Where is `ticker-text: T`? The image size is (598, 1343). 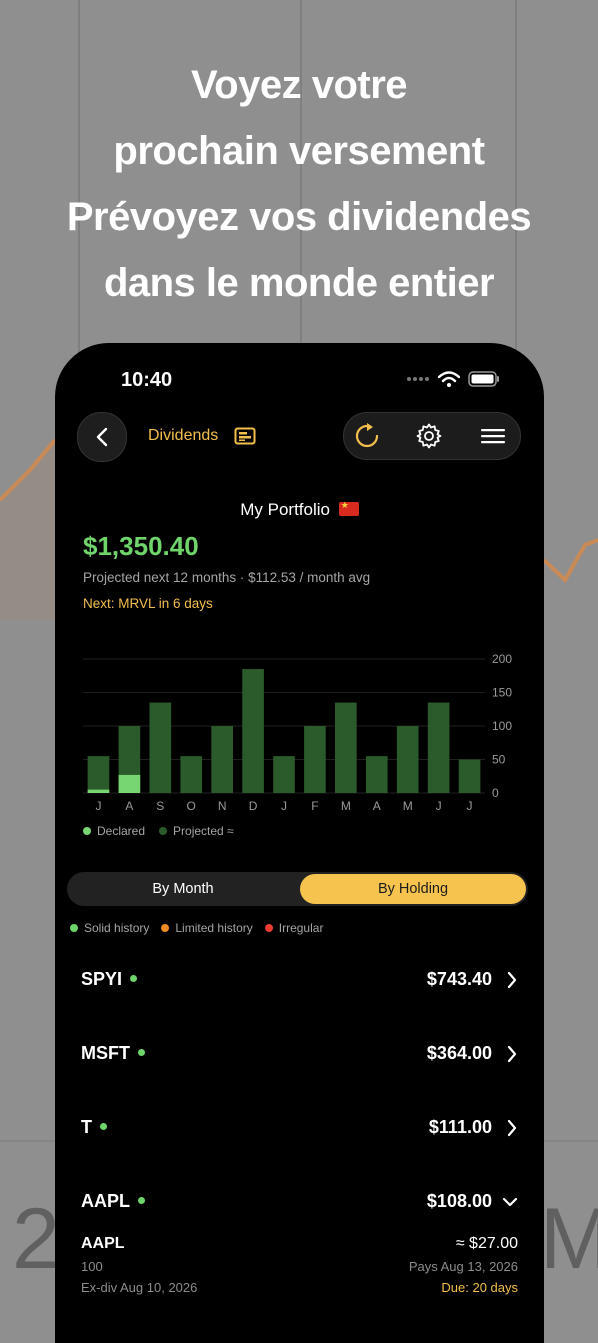
ticker-text: T is located at coordinates (86, 1127).